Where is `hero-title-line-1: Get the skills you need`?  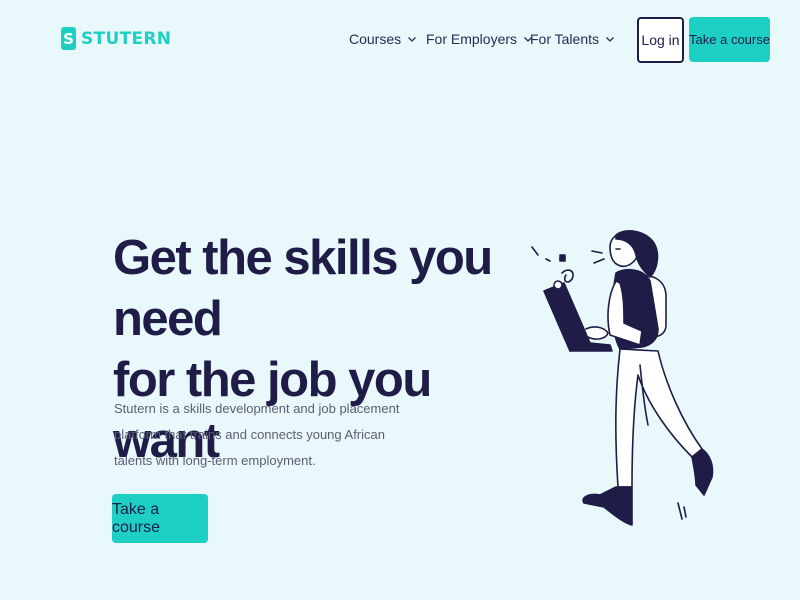 hero-title-line-1: Get the skills you need is located at coordinates (303, 288).